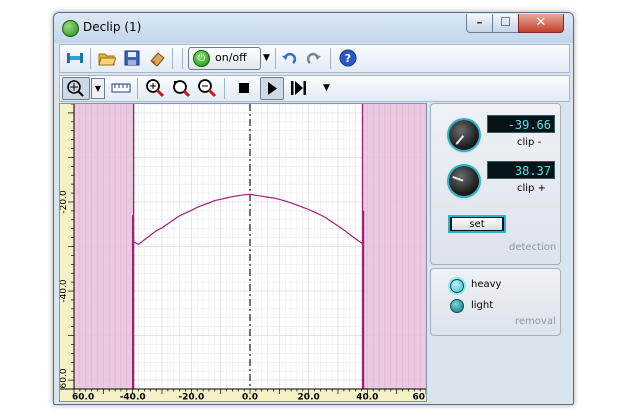  I want to click on maximize-icon: ☐, so click(505, 22).